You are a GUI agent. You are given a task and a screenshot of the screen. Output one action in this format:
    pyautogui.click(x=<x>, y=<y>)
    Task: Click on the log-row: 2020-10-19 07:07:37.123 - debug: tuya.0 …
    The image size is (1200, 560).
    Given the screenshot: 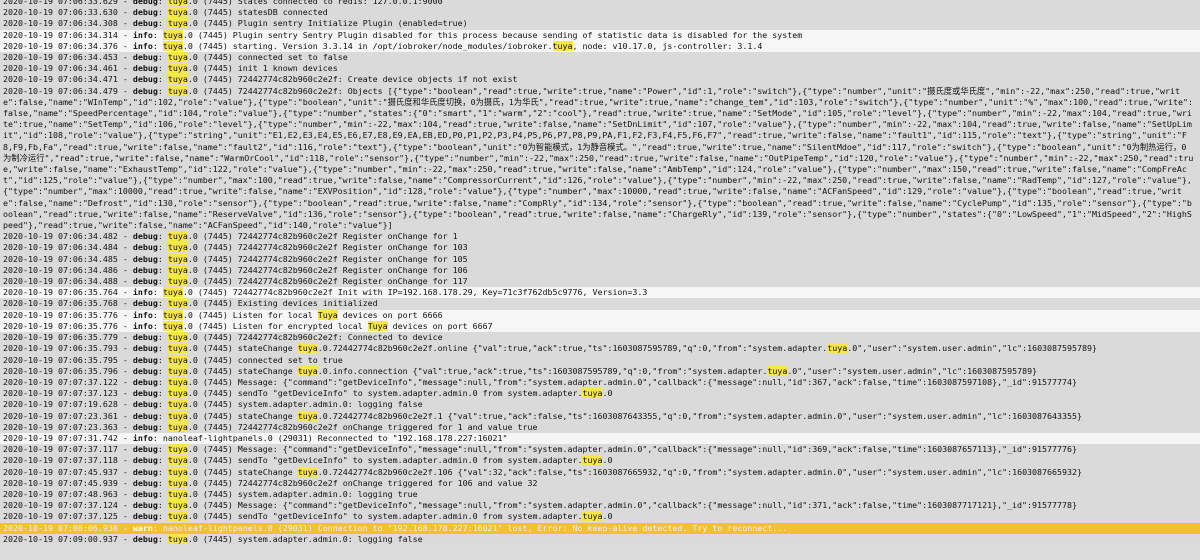 What is the action you would take?
    pyautogui.click(x=600, y=394)
    